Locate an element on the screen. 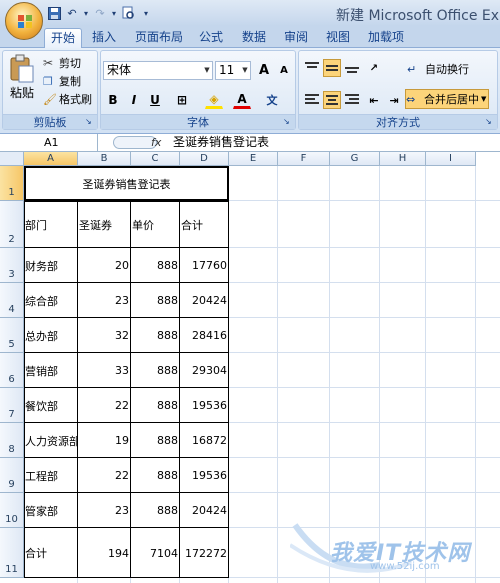  table-cell: 20424 is located at coordinates (204, 300).